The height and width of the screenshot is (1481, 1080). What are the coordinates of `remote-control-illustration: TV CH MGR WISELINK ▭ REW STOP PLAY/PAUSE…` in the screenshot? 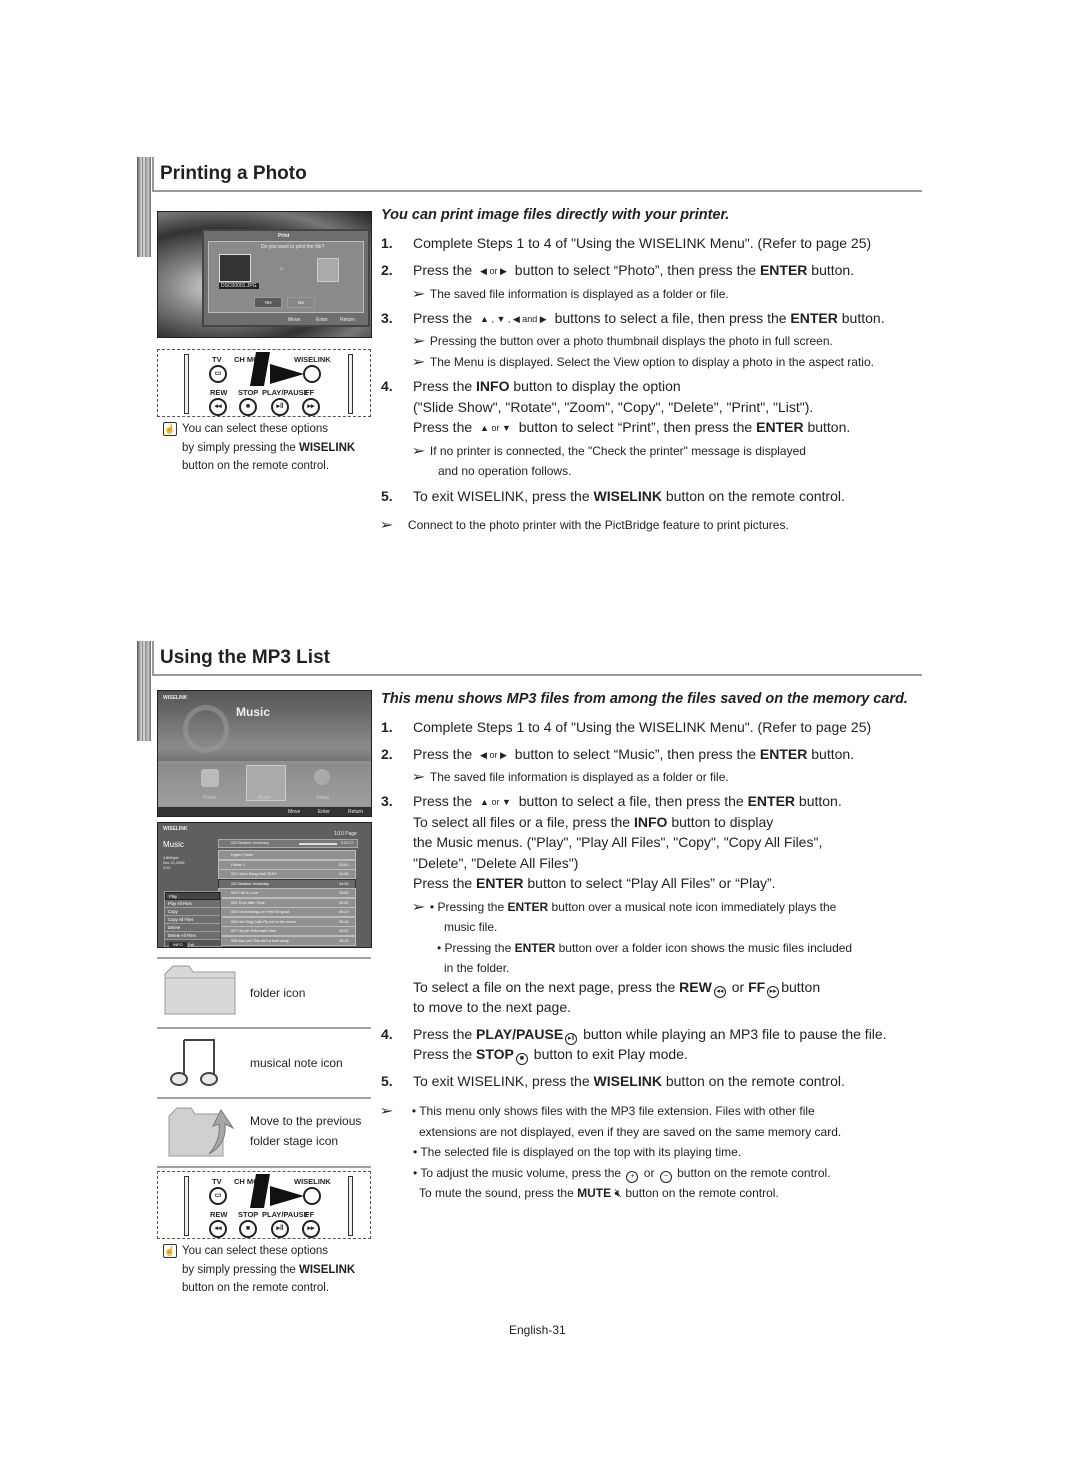 It's located at (264, 1205).